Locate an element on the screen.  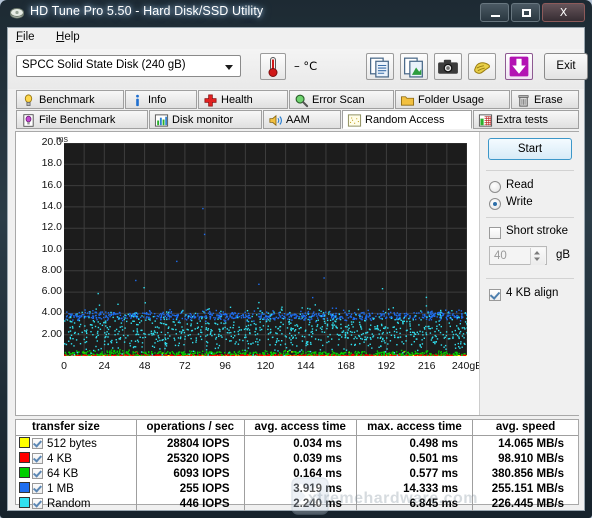
row-transfer-size: 512 bytes is located at coordinates (84, 444).